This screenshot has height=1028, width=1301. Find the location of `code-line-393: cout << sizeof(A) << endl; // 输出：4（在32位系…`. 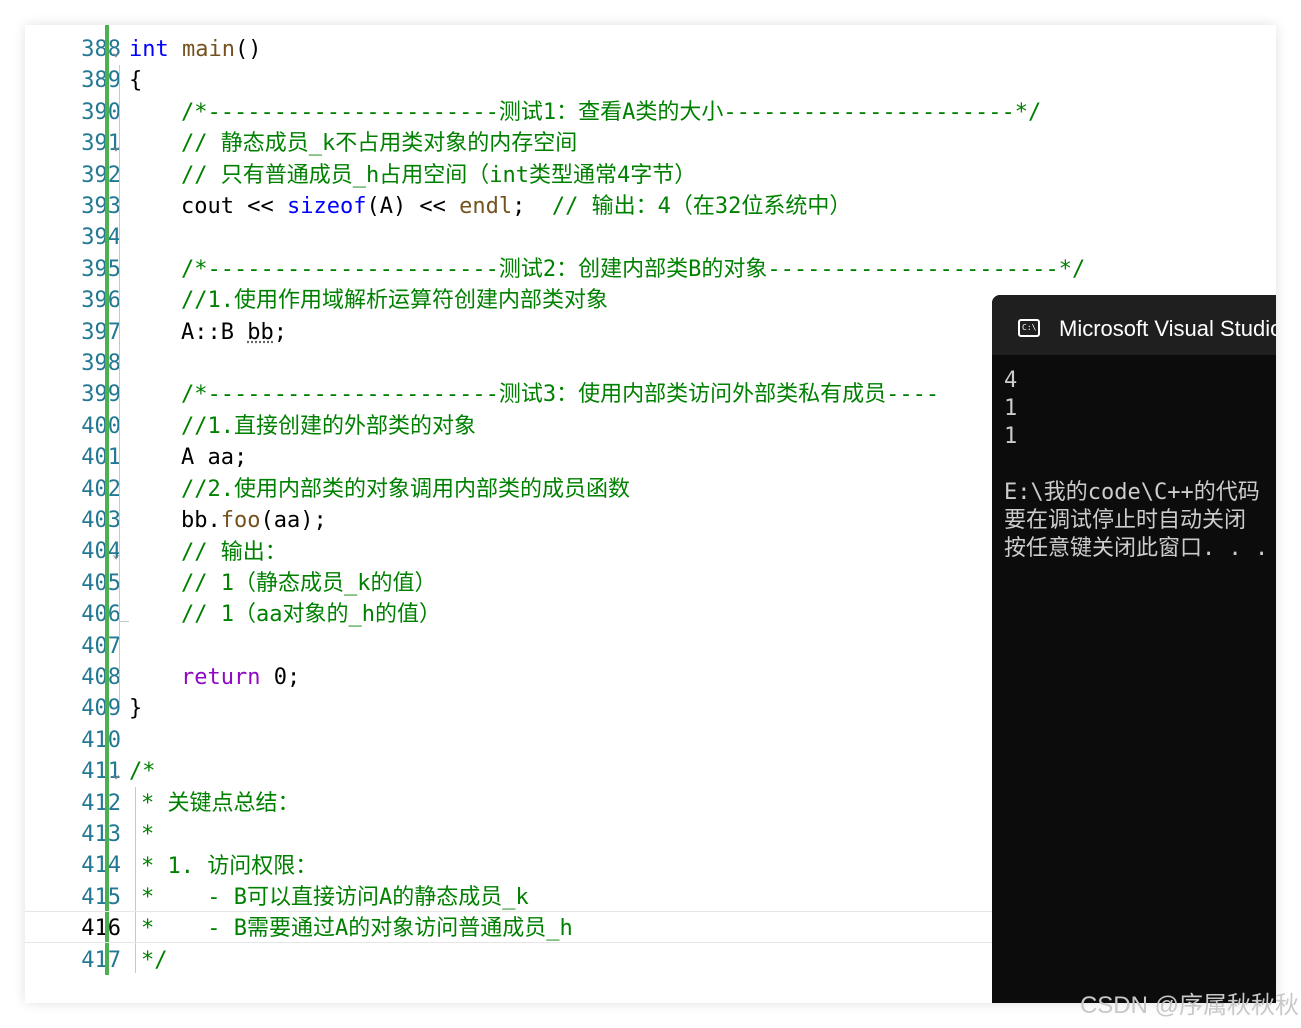

code-line-393: cout << sizeof(A) << endl; // 输出：4（在32位系… is located at coordinates (516, 206).